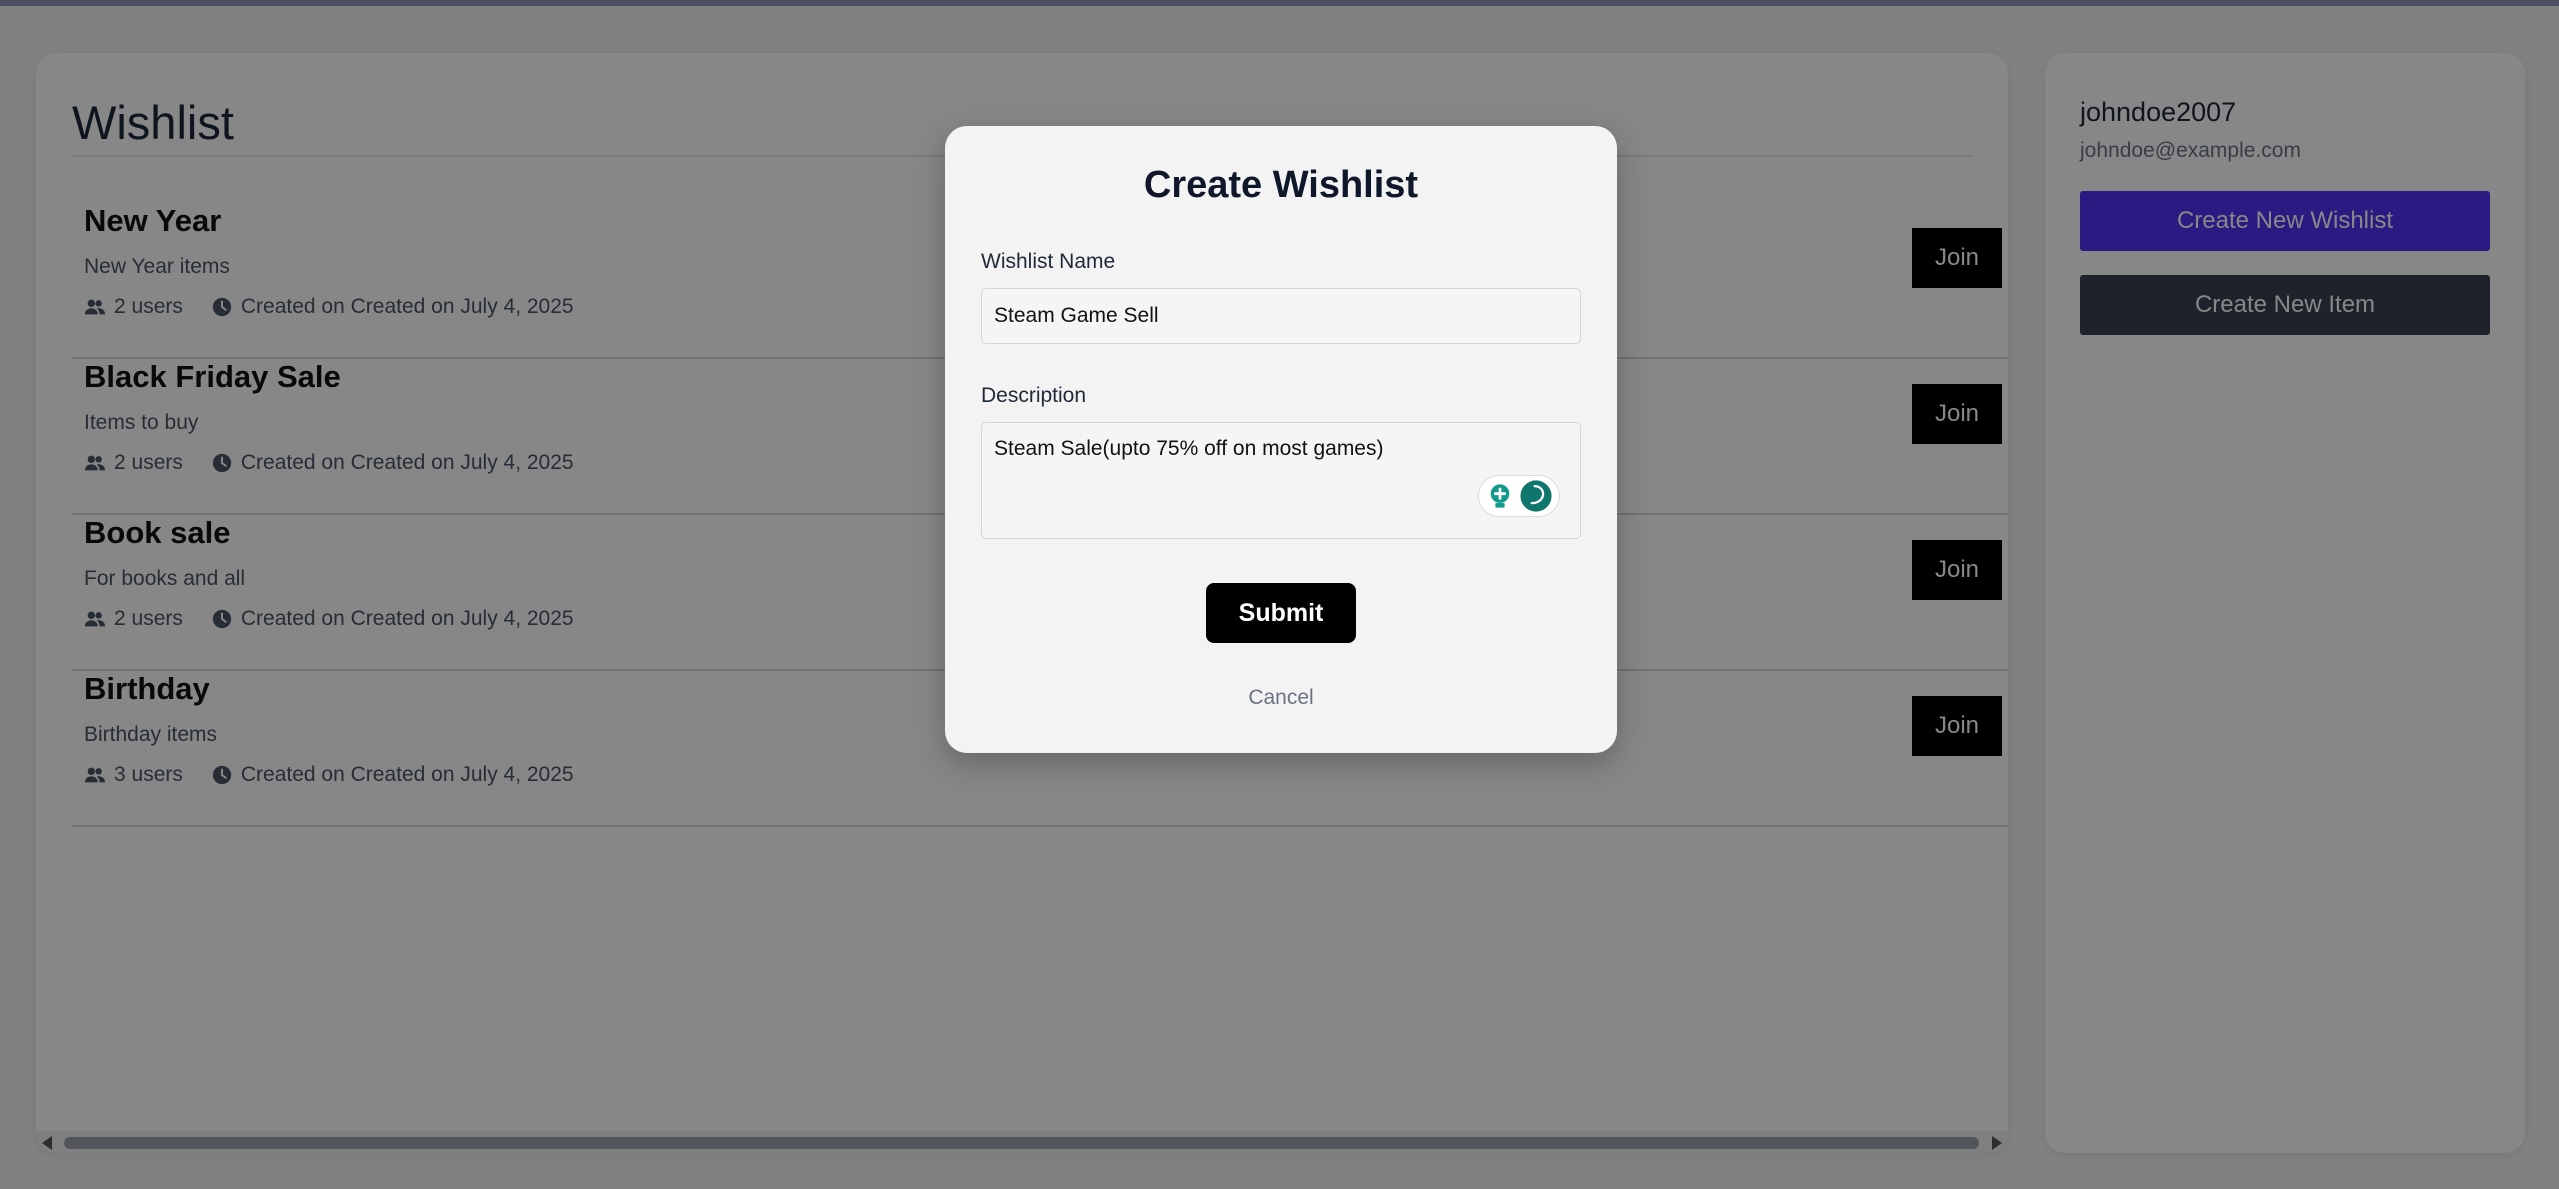 The height and width of the screenshot is (1189, 2559). I want to click on modal-title: Create Wishlist, so click(1281, 185).